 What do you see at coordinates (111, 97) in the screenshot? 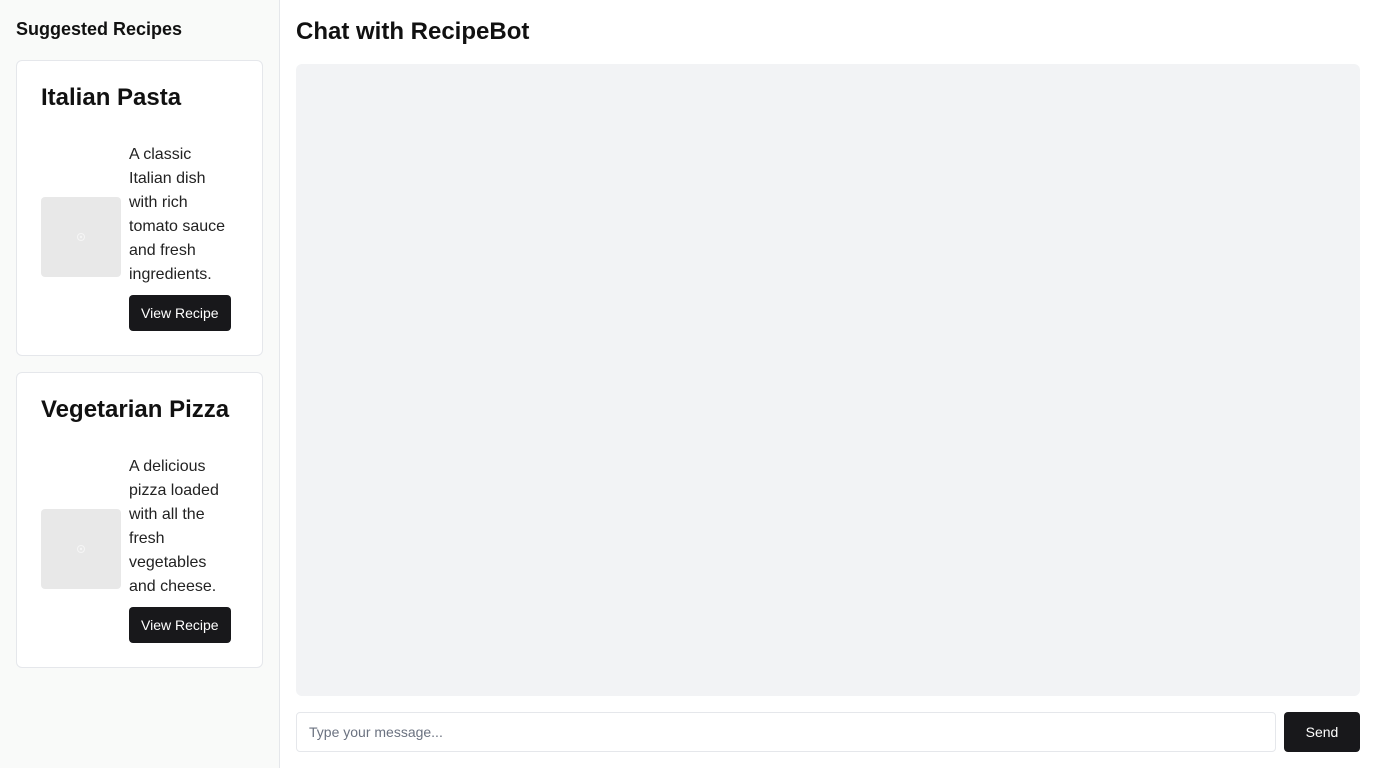
I see `recipe-title: Italian Pasta` at bounding box center [111, 97].